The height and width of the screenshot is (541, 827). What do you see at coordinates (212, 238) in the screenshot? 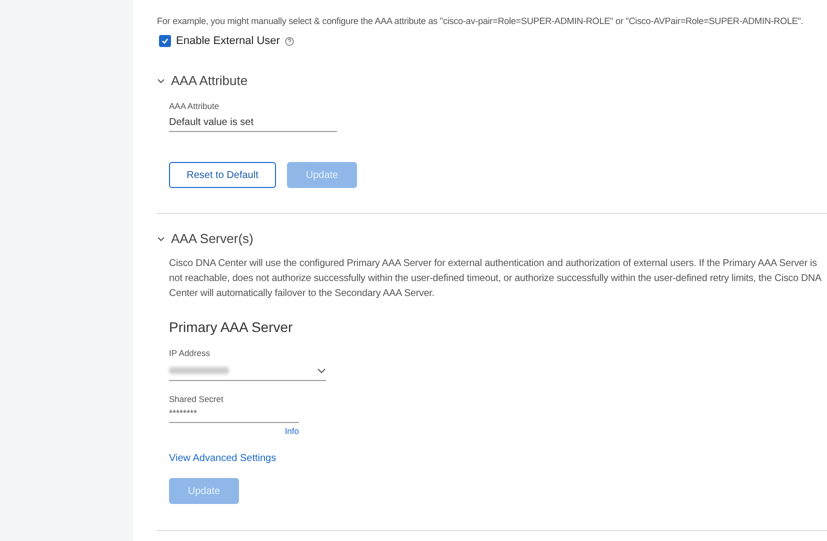
I see `section-title: AAA Server(s)` at bounding box center [212, 238].